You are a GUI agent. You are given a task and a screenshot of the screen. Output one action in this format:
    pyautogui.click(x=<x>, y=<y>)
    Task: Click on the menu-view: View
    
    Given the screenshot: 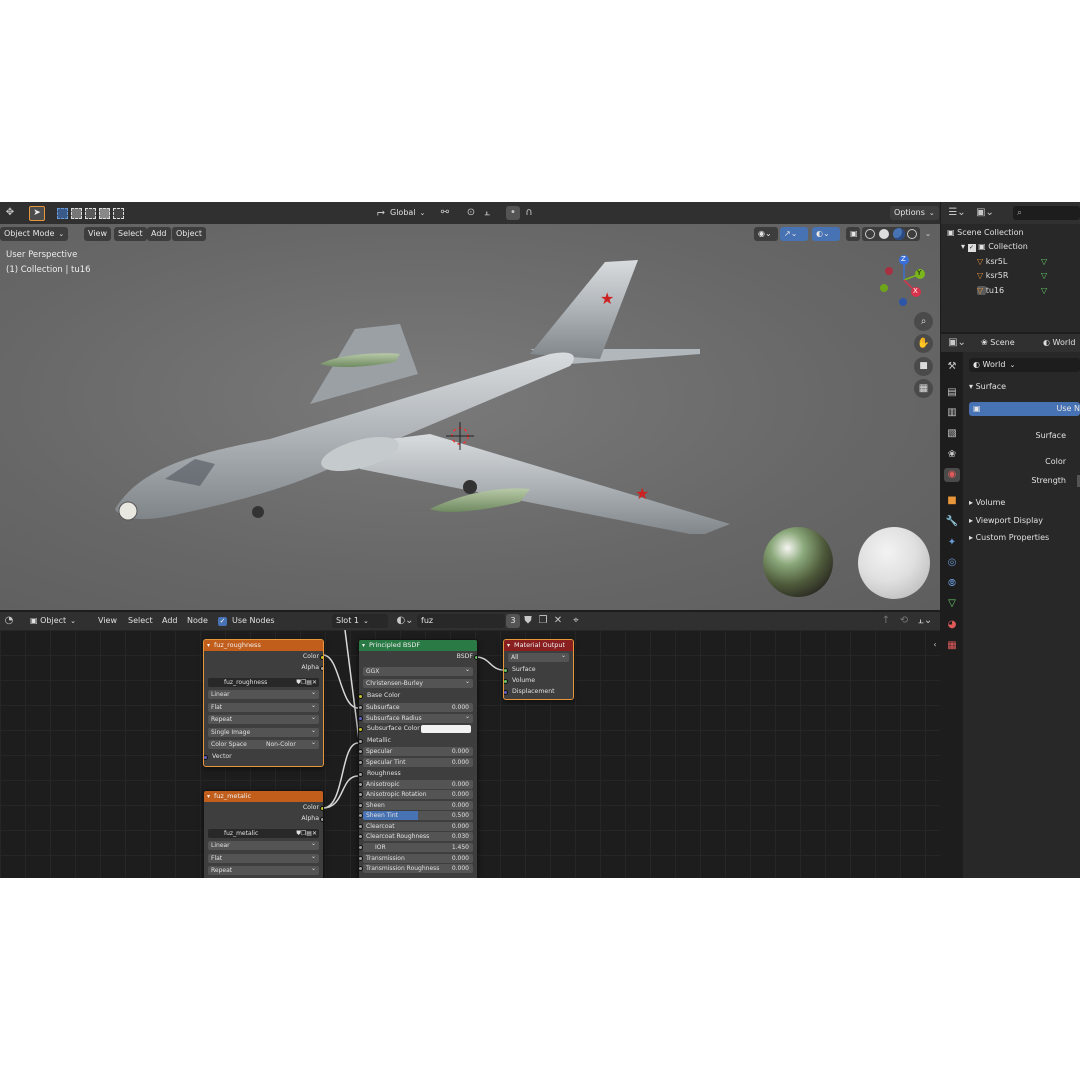 What is the action you would take?
    pyautogui.click(x=97, y=234)
    